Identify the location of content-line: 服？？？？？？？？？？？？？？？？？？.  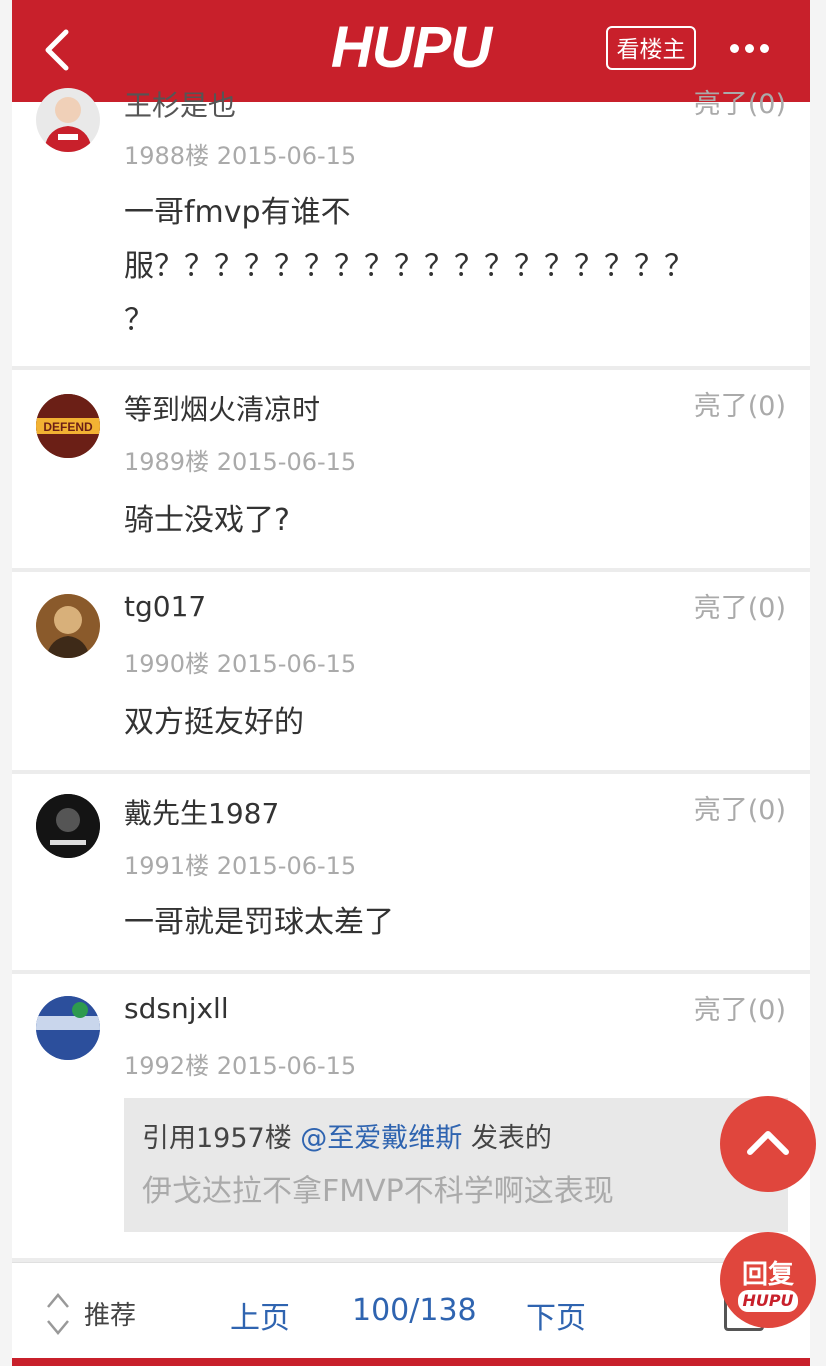
(409, 266).